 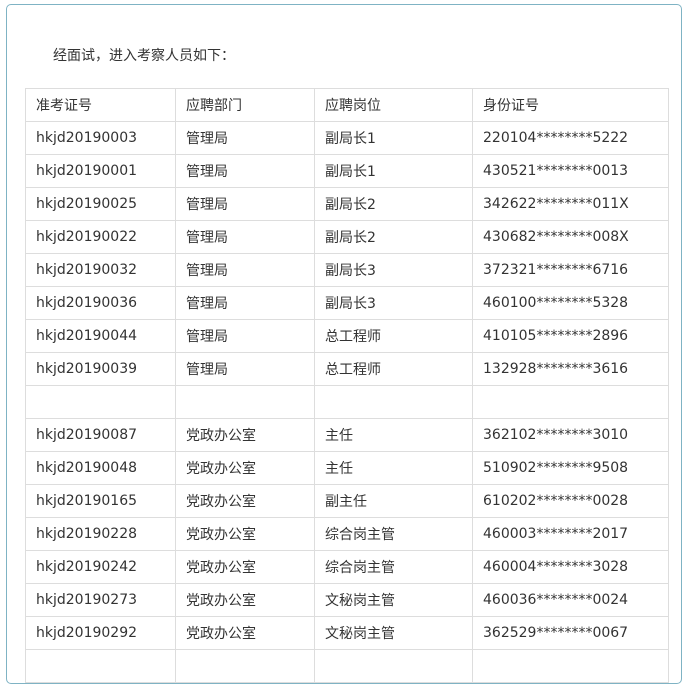 I want to click on cell-id-number: 460100********5328, so click(x=570, y=303).